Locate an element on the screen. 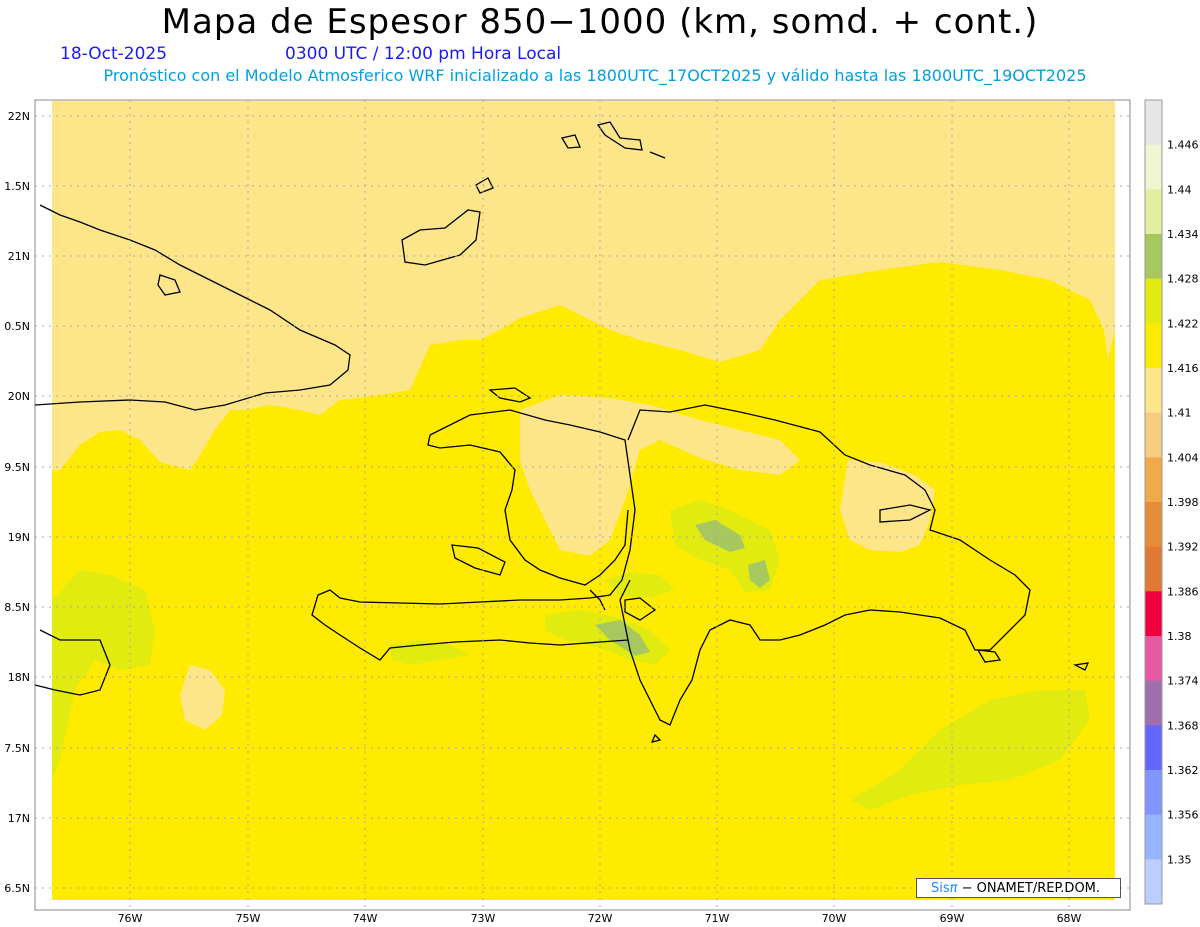 The width and height of the screenshot is (1200, 927). lon-label: 75W is located at coordinates (248, 918).